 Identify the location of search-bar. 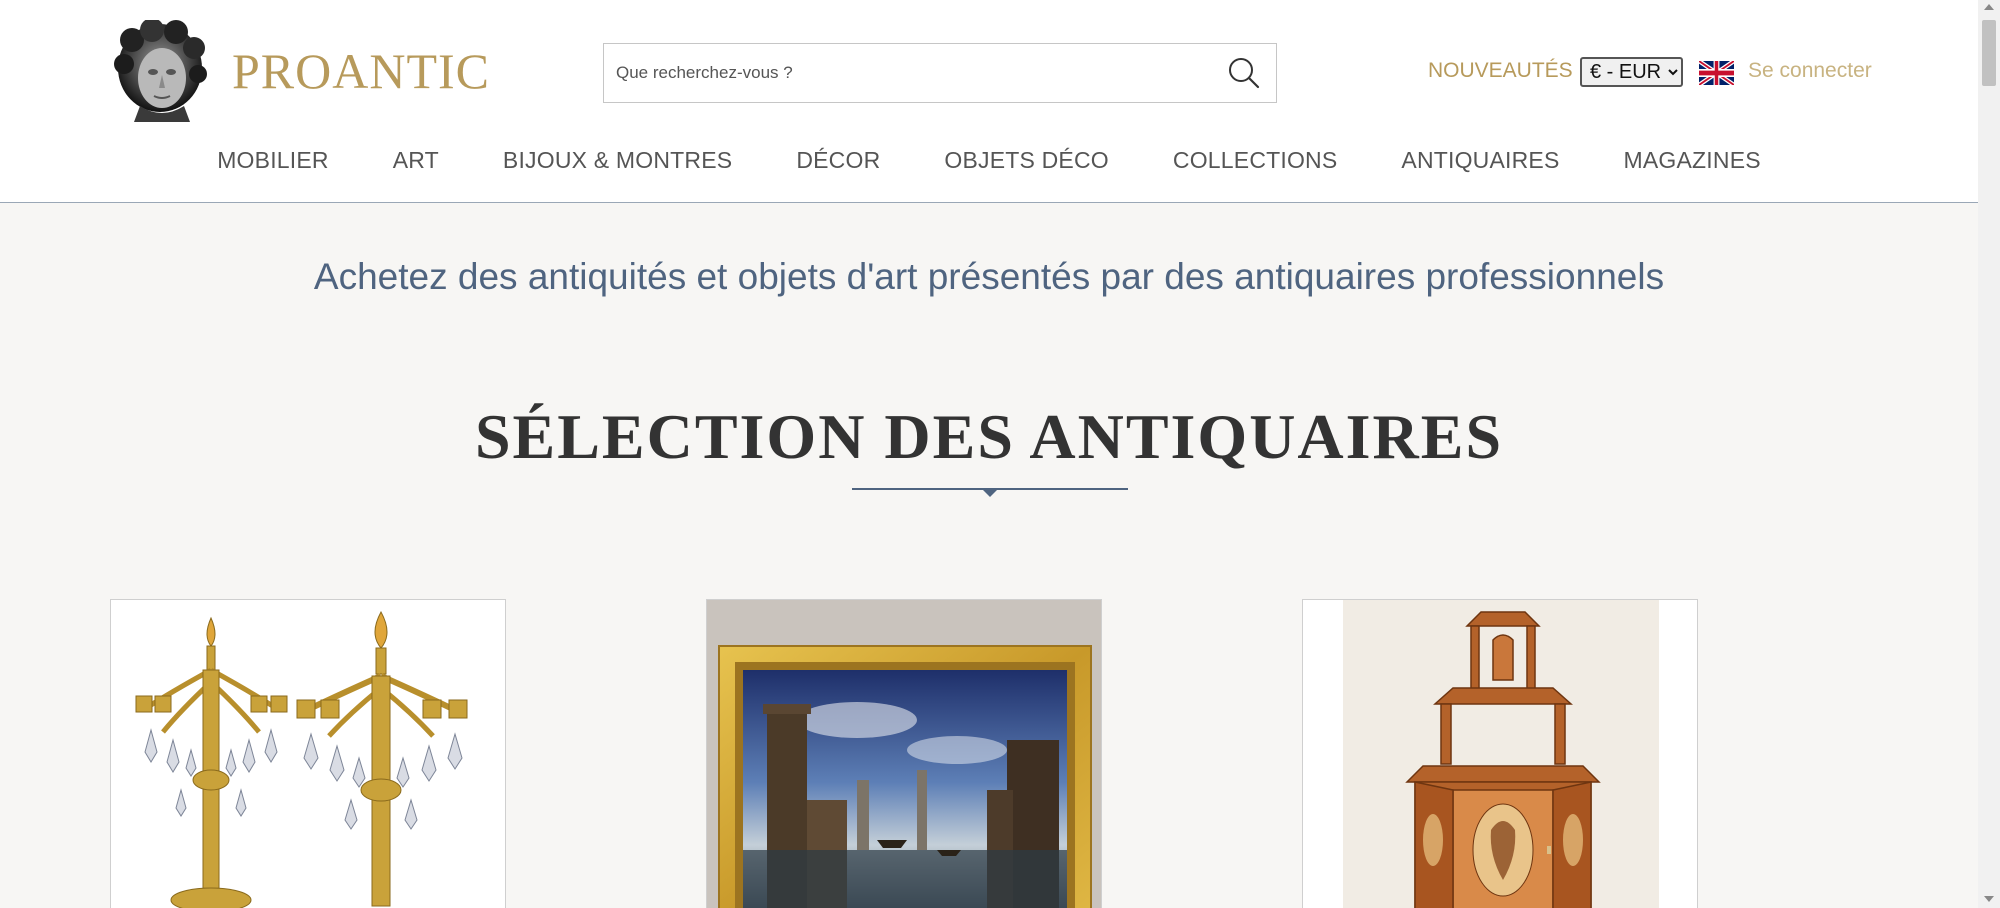
(940, 73).